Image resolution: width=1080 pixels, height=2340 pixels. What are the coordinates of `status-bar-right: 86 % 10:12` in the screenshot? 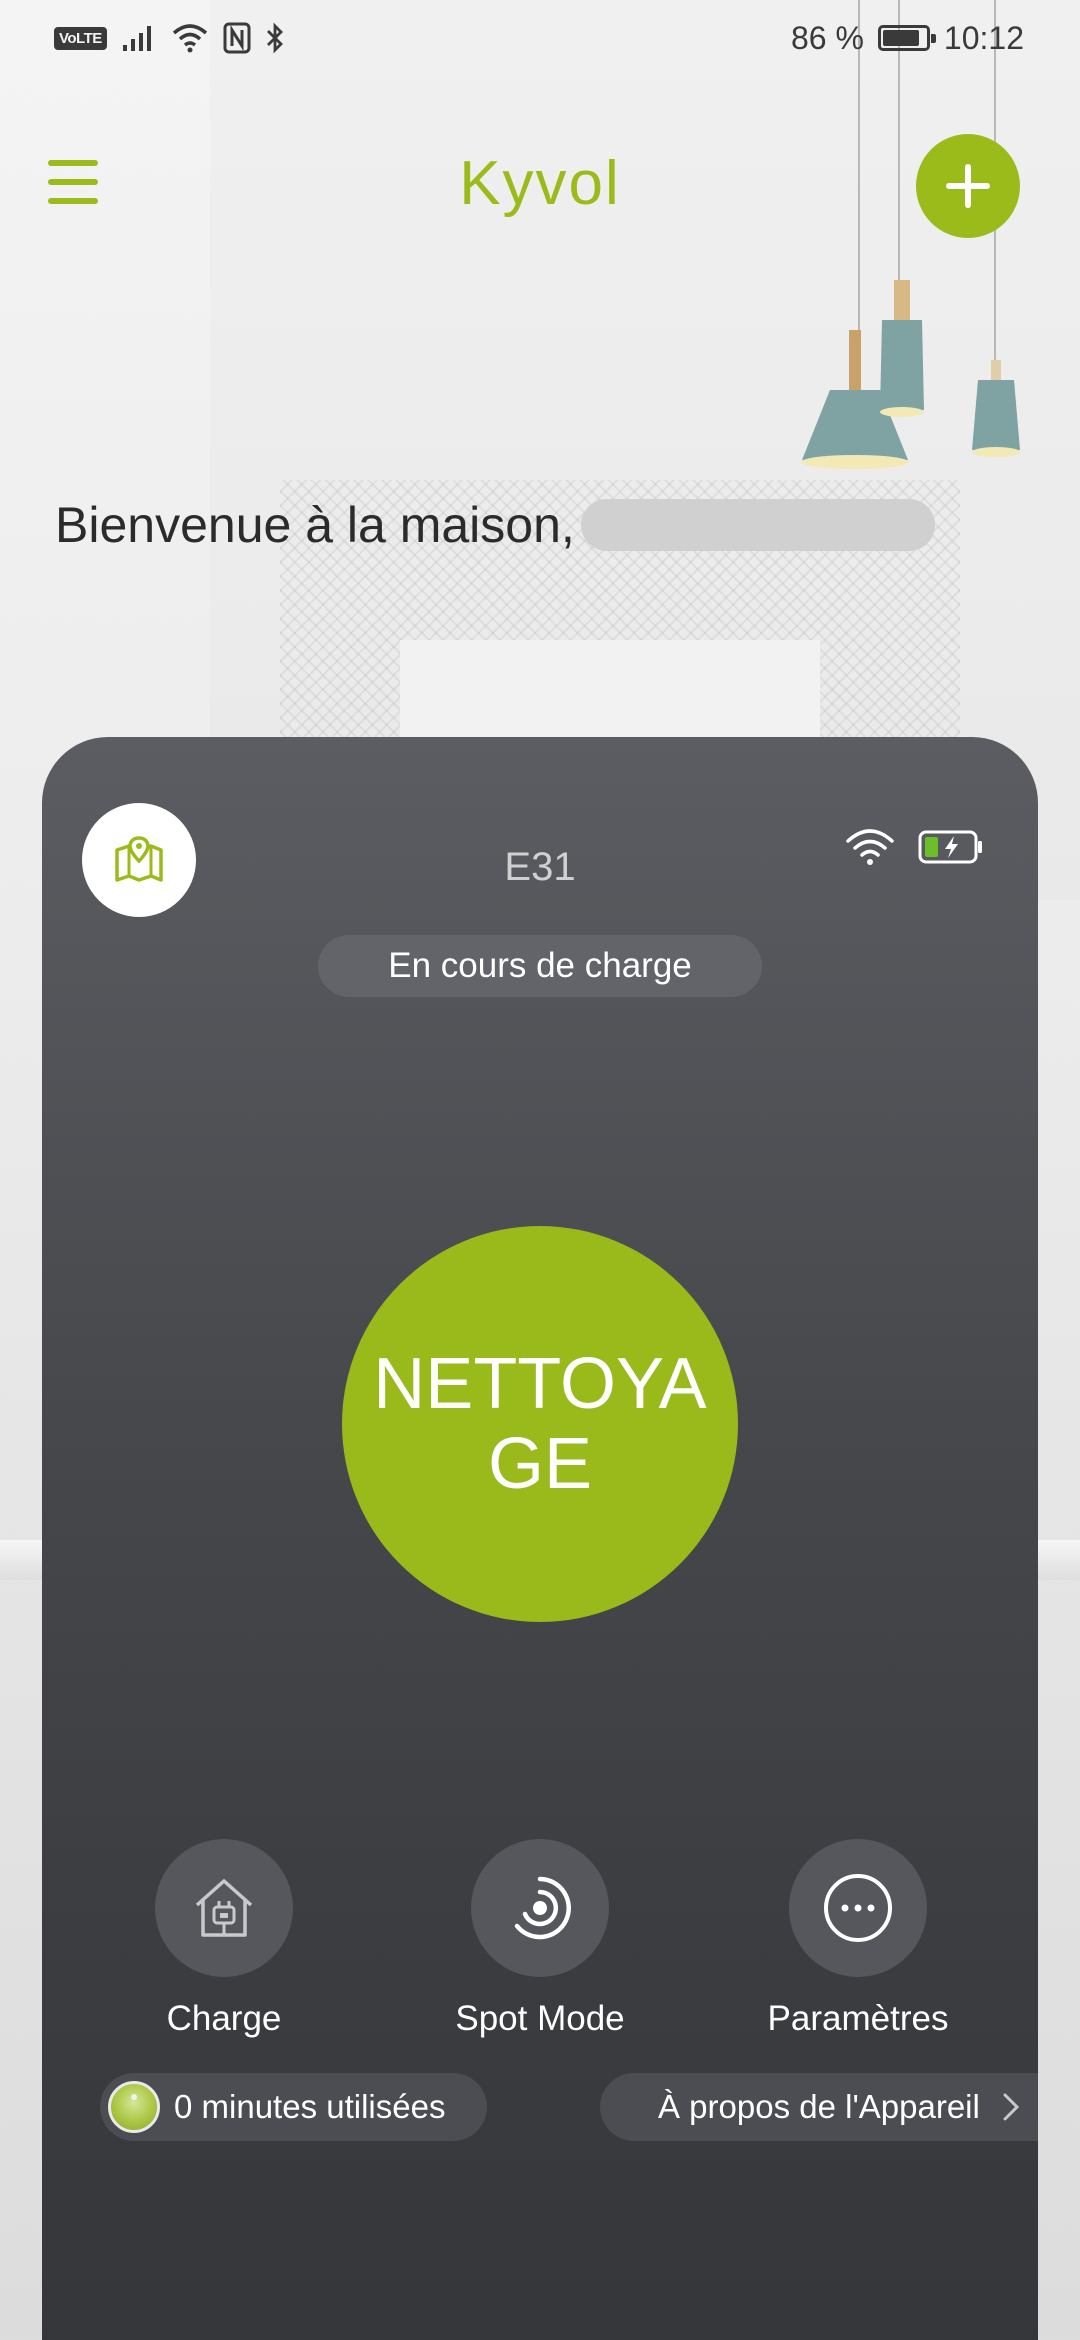 It's located at (907, 38).